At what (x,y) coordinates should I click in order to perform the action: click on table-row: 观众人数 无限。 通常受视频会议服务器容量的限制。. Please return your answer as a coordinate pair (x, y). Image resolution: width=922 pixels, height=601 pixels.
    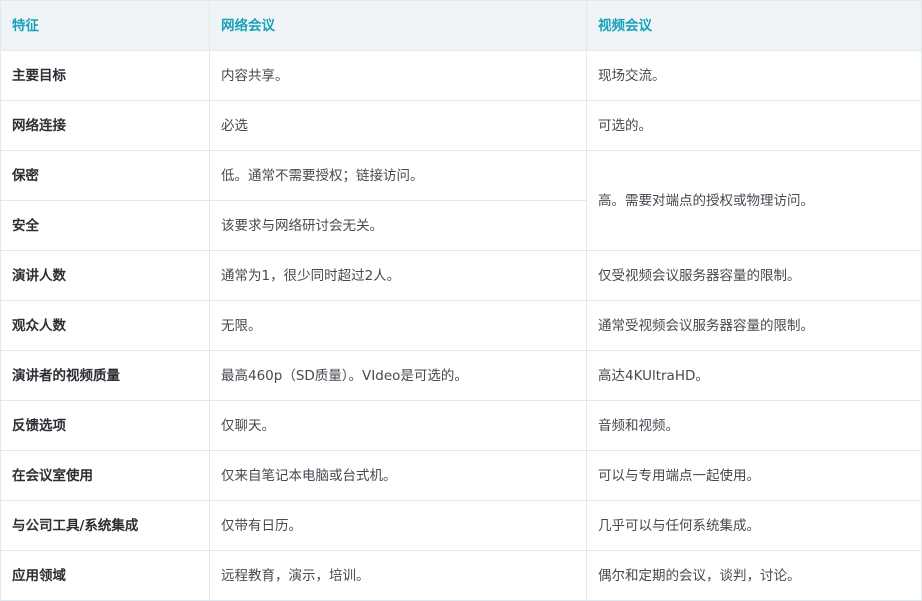
    Looking at the image, I should click on (461, 325).